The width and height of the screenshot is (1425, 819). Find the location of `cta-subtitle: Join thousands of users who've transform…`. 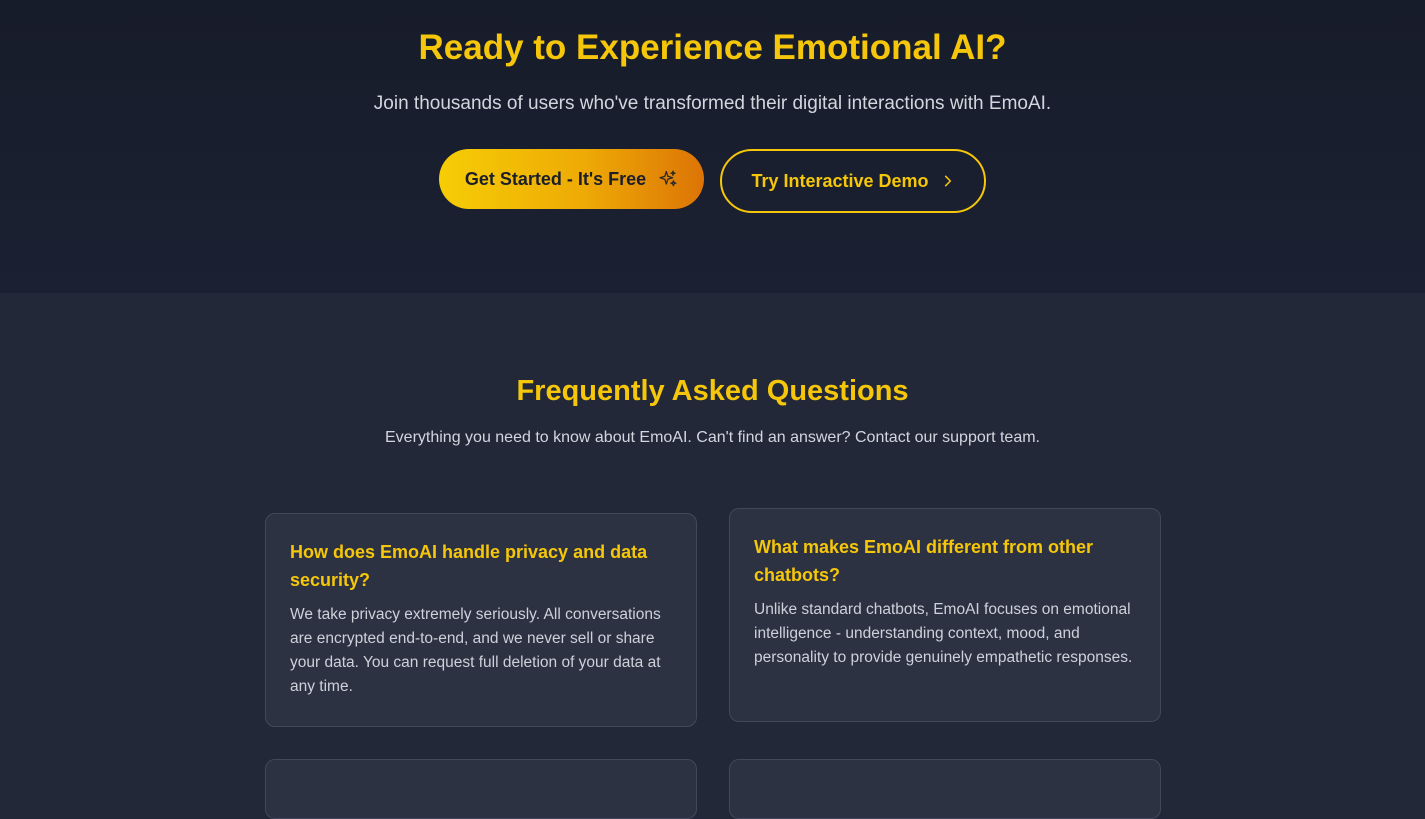

cta-subtitle: Join thousands of users who've transform… is located at coordinates (712, 103).